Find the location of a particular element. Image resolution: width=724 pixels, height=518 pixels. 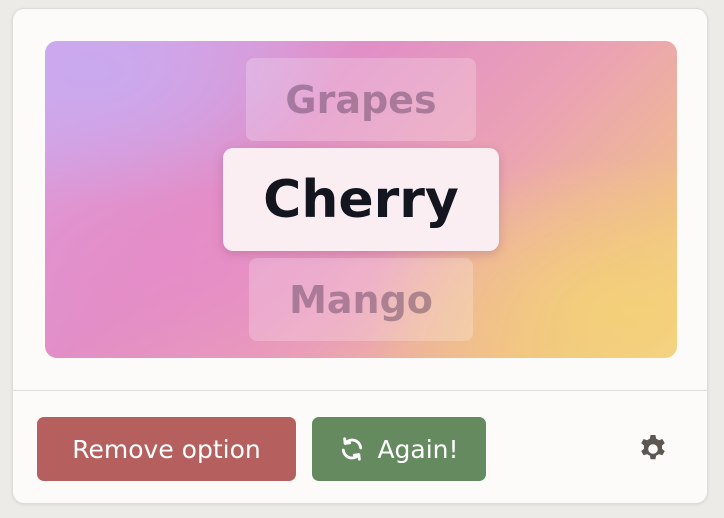

remove-option-button: Remove option is located at coordinates (166, 449).